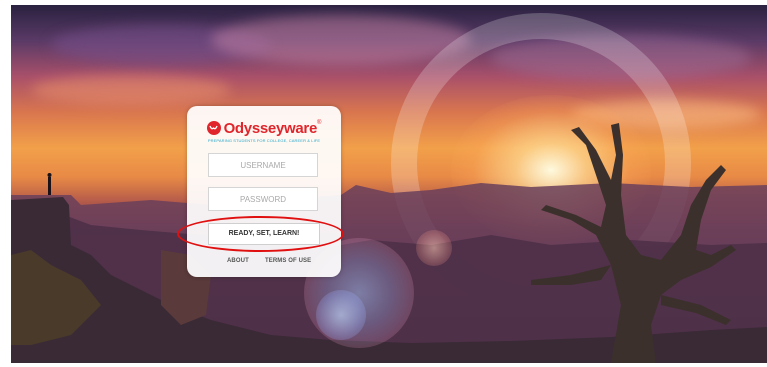 The image size is (767, 367). I want to click on username-input, so click(263, 165).